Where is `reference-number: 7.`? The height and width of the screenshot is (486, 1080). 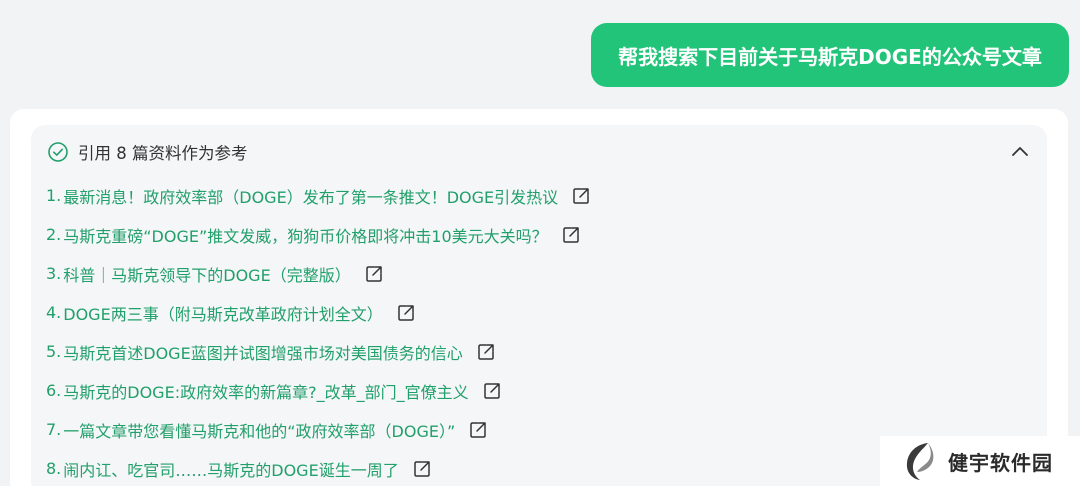
reference-number: 7. is located at coordinates (54, 429).